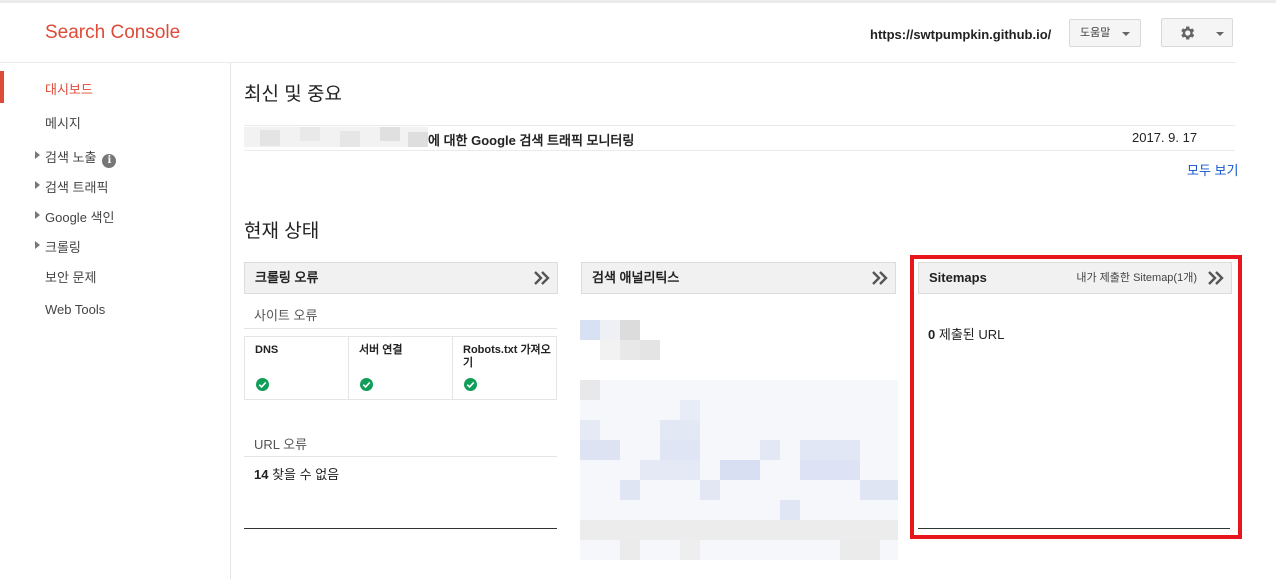 The height and width of the screenshot is (579, 1276). I want to click on url-errors-row: 14 찾을 수 없음, so click(296, 473).